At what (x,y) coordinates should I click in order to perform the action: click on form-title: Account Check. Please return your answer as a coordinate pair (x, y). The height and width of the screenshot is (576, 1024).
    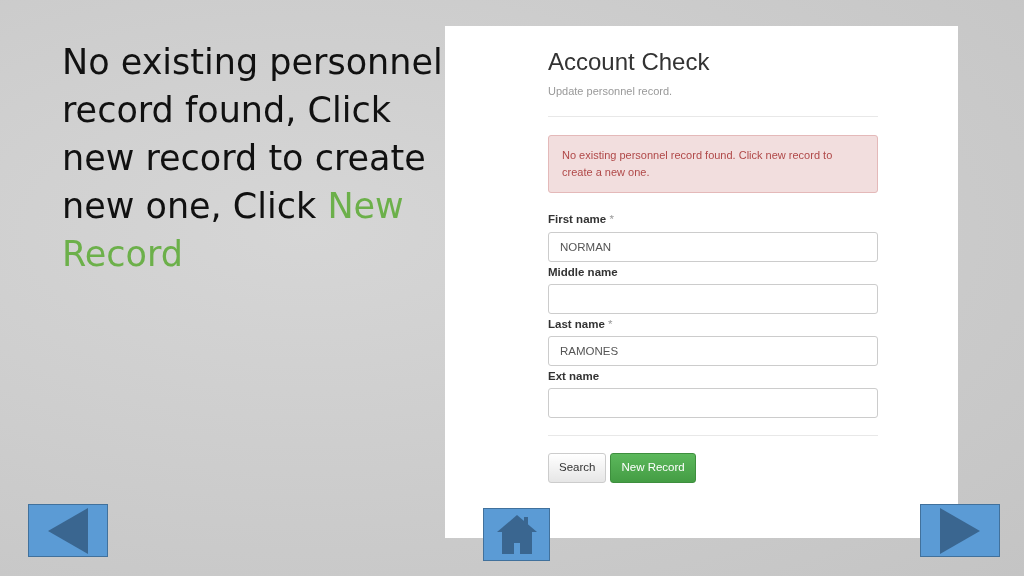
    Looking at the image, I should click on (629, 62).